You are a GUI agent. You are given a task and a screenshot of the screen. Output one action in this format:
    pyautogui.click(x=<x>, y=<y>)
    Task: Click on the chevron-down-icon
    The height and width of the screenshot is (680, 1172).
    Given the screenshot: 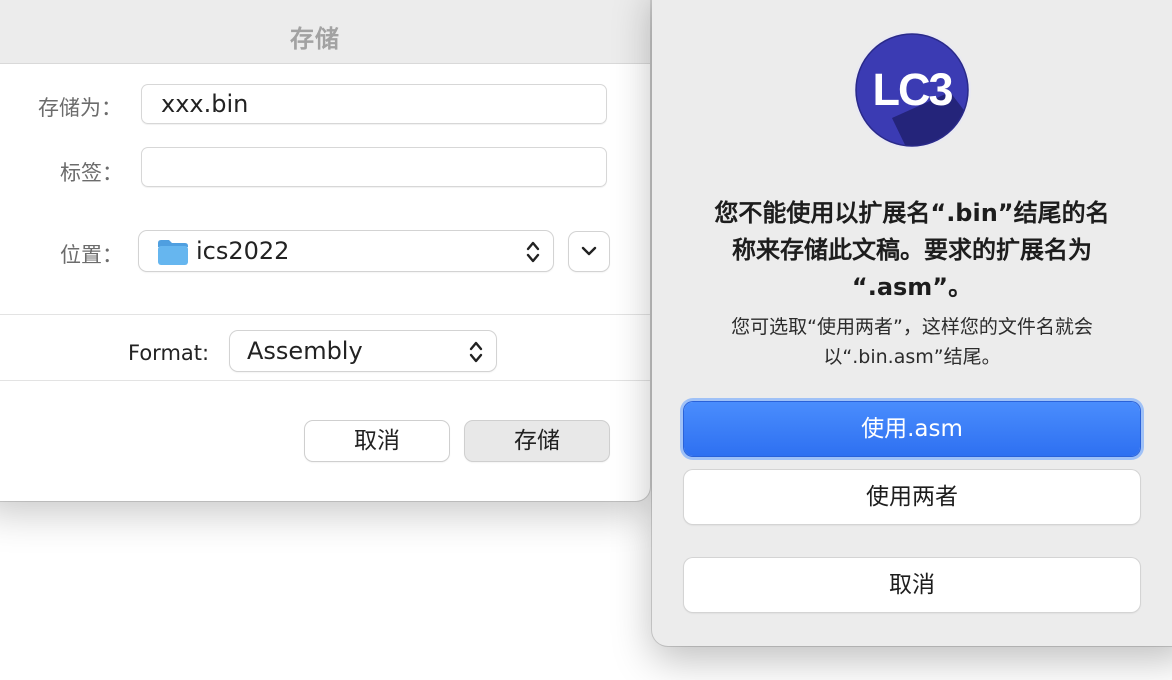 What is the action you would take?
    pyautogui.click(x=589, y=251)
    